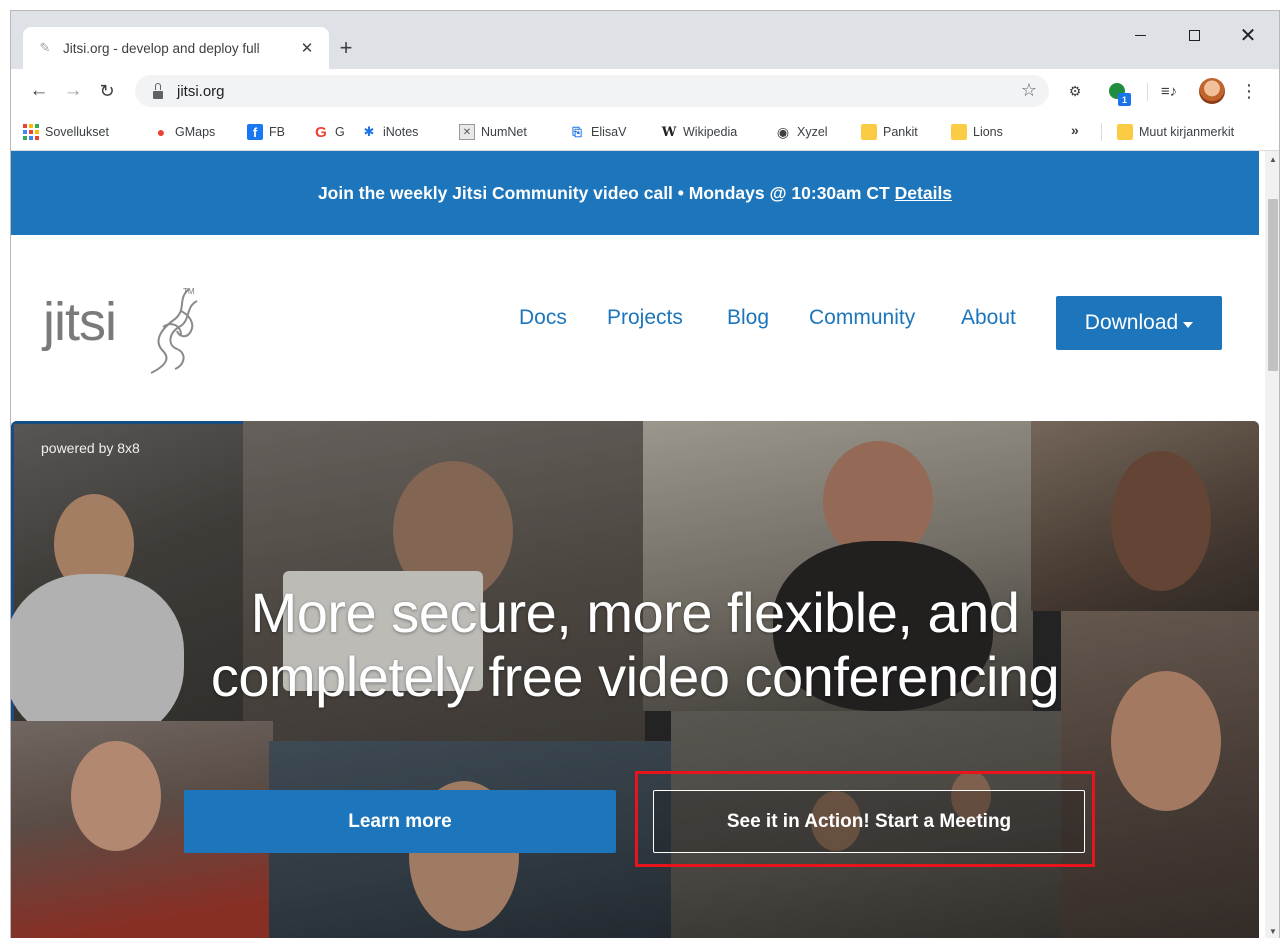 The width and height of the screenshot is (1282, 938). I want to click on download-label: Download, so click(1131, 322).